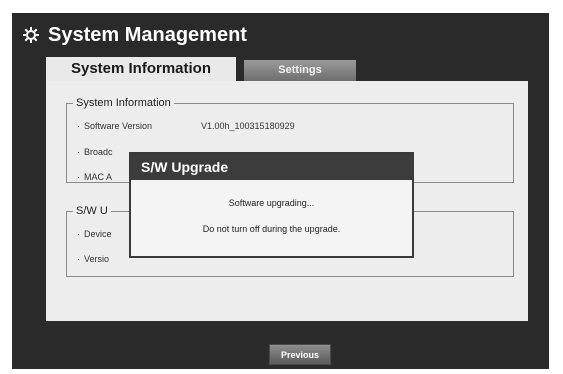 This screenshot has height=374, width=563. I want to click on mac-address-row: · MAC A, so click(94, 177).